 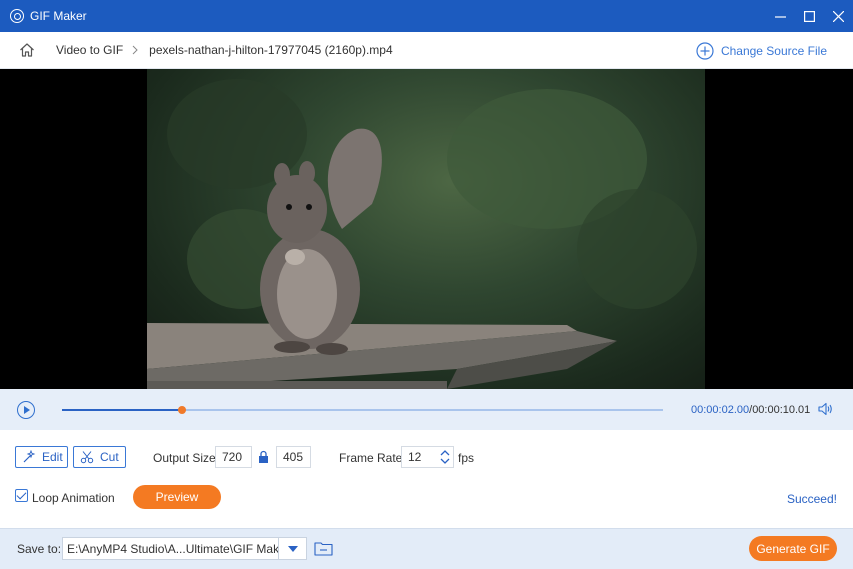 What do you see at coordinates (73, 498) in the screenshot?
I see `loop-animation-label: Loop Animation` at bounding box center [73, 498].